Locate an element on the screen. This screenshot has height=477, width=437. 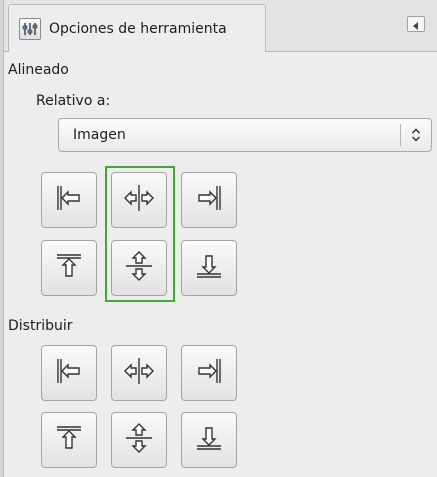
distribute-bottom-edges-button is located at coordinates (209, 440).